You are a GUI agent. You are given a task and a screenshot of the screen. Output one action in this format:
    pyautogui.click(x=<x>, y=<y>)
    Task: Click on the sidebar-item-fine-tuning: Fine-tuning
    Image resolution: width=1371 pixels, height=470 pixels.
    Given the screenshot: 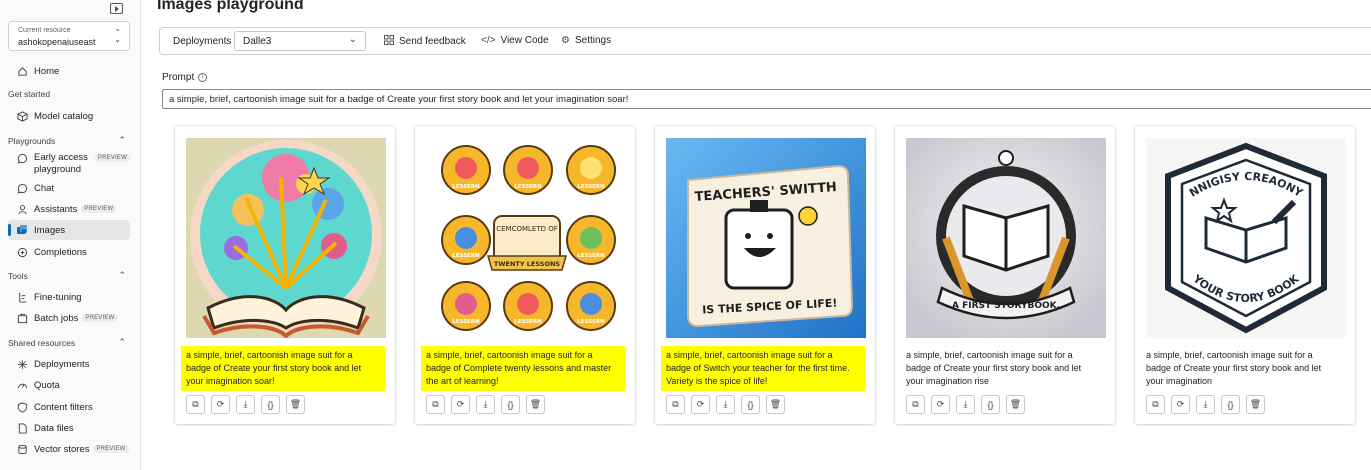 What is the action you would take?
    pyautogui.click(x=69, y=297)
    